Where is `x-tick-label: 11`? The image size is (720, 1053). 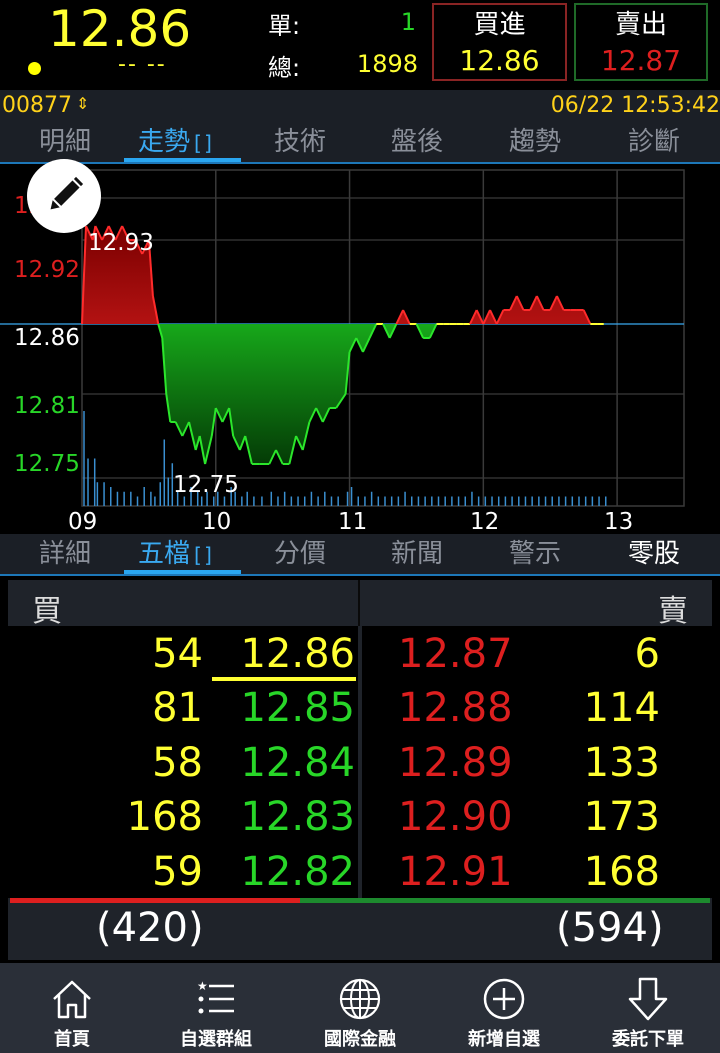 x-tick-label: 11 is located at coordinates (353, 522).